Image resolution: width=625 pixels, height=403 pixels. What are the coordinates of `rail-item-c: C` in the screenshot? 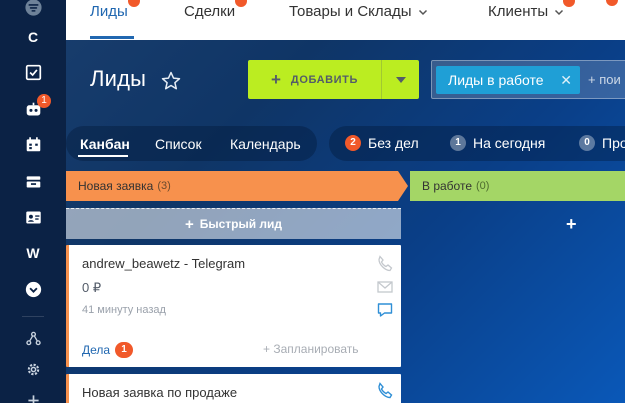 It's located at (33, 37).